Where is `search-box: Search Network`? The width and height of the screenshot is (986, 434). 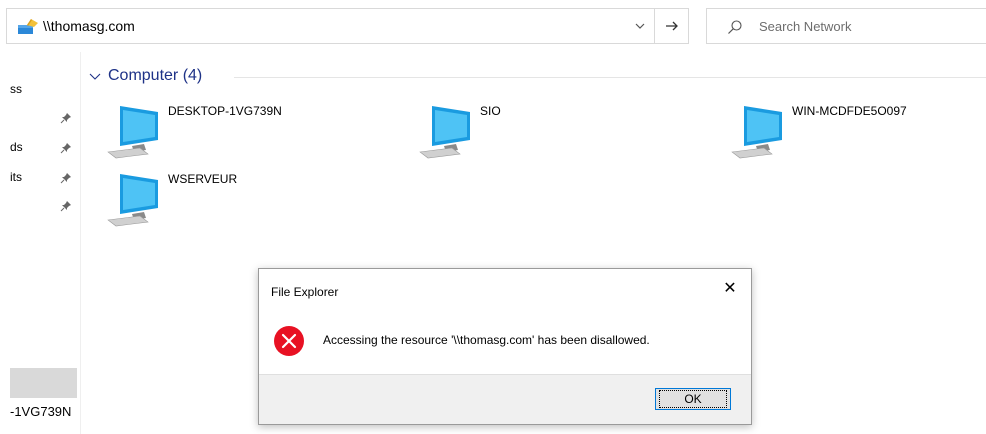
search-box: Search Network is located at coordinates (846, 26).